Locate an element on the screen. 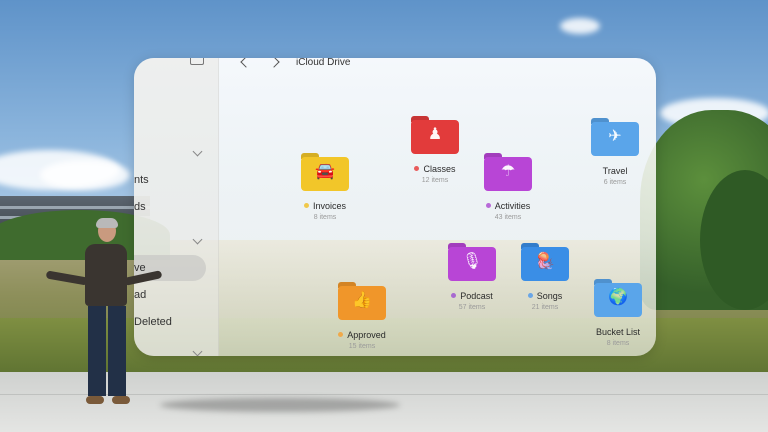 The image size is (768, 432). sidebar-toggle-icon is located at coordinates (197, 61).